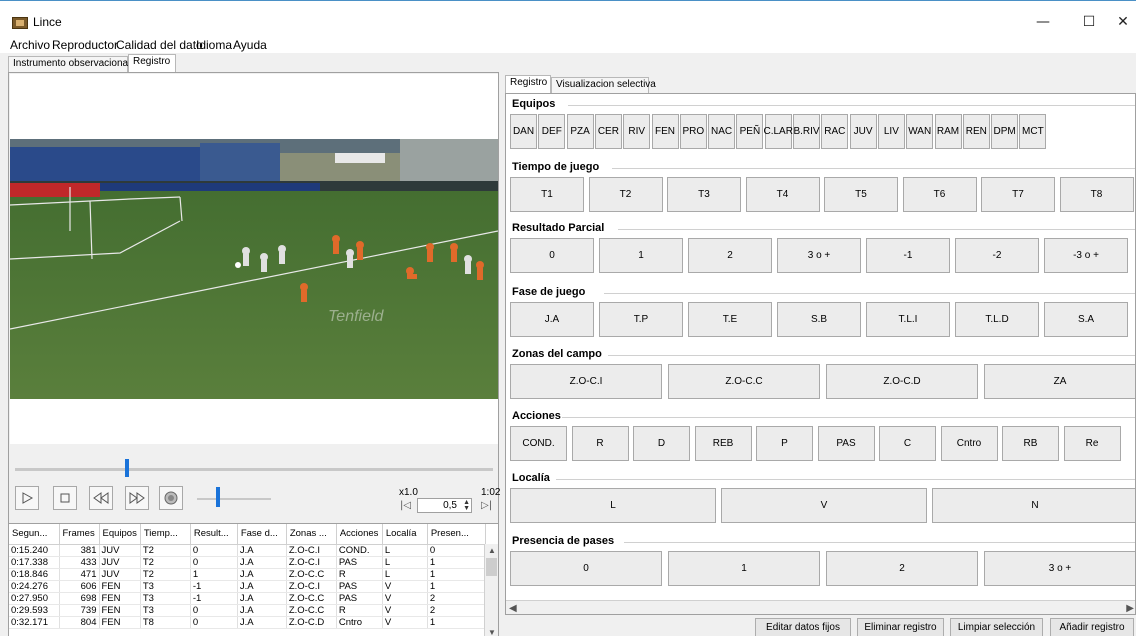 The width and height of the screenshot is (1136, 636). Describe the element at coordinates (891, 131) in the screenshot. I see `category-button-equipos: LIV` at that location.